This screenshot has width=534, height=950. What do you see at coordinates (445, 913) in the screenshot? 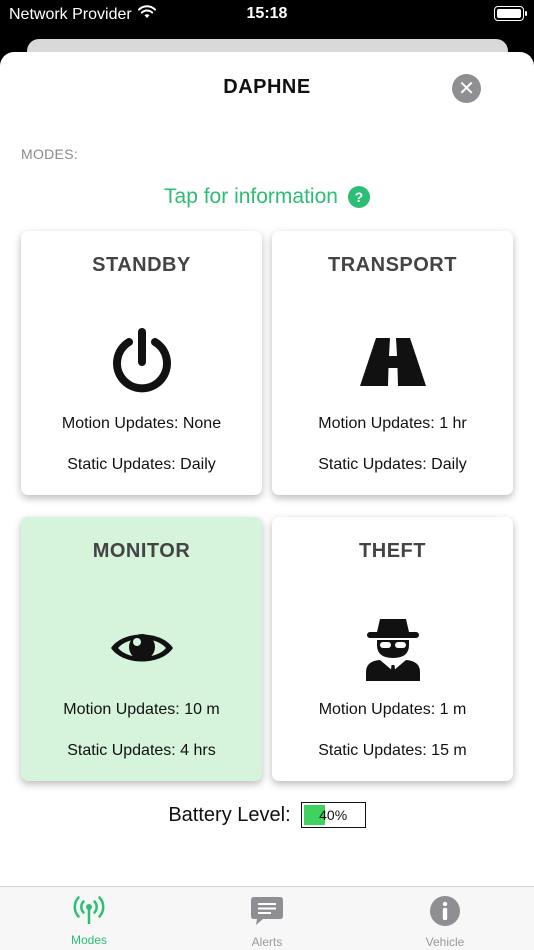
I see `info-icon` at bounding box center [445, 913].